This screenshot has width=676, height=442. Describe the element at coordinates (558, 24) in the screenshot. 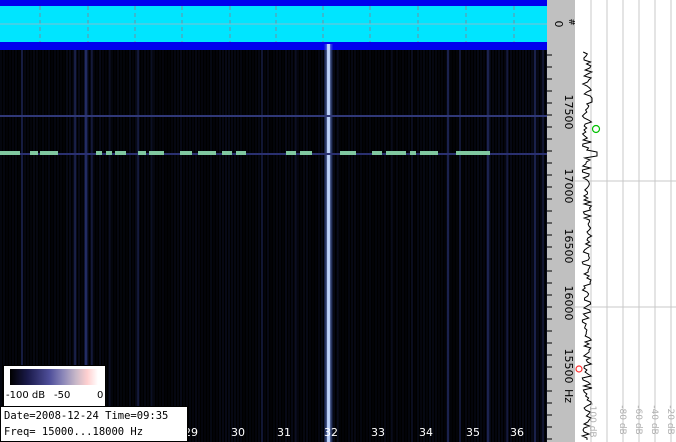

I see `top-zero-label: 0` at that location.